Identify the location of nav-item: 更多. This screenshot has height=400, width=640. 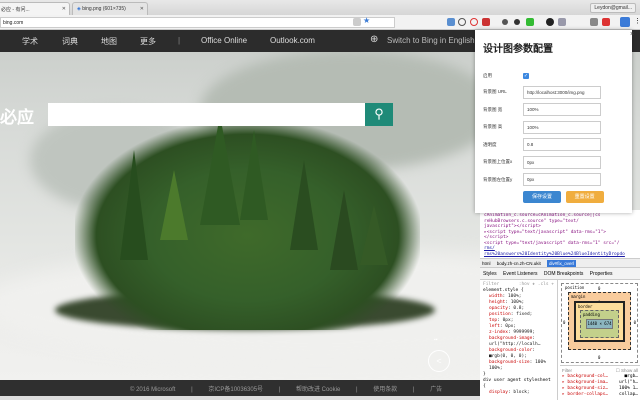
(148, 41).